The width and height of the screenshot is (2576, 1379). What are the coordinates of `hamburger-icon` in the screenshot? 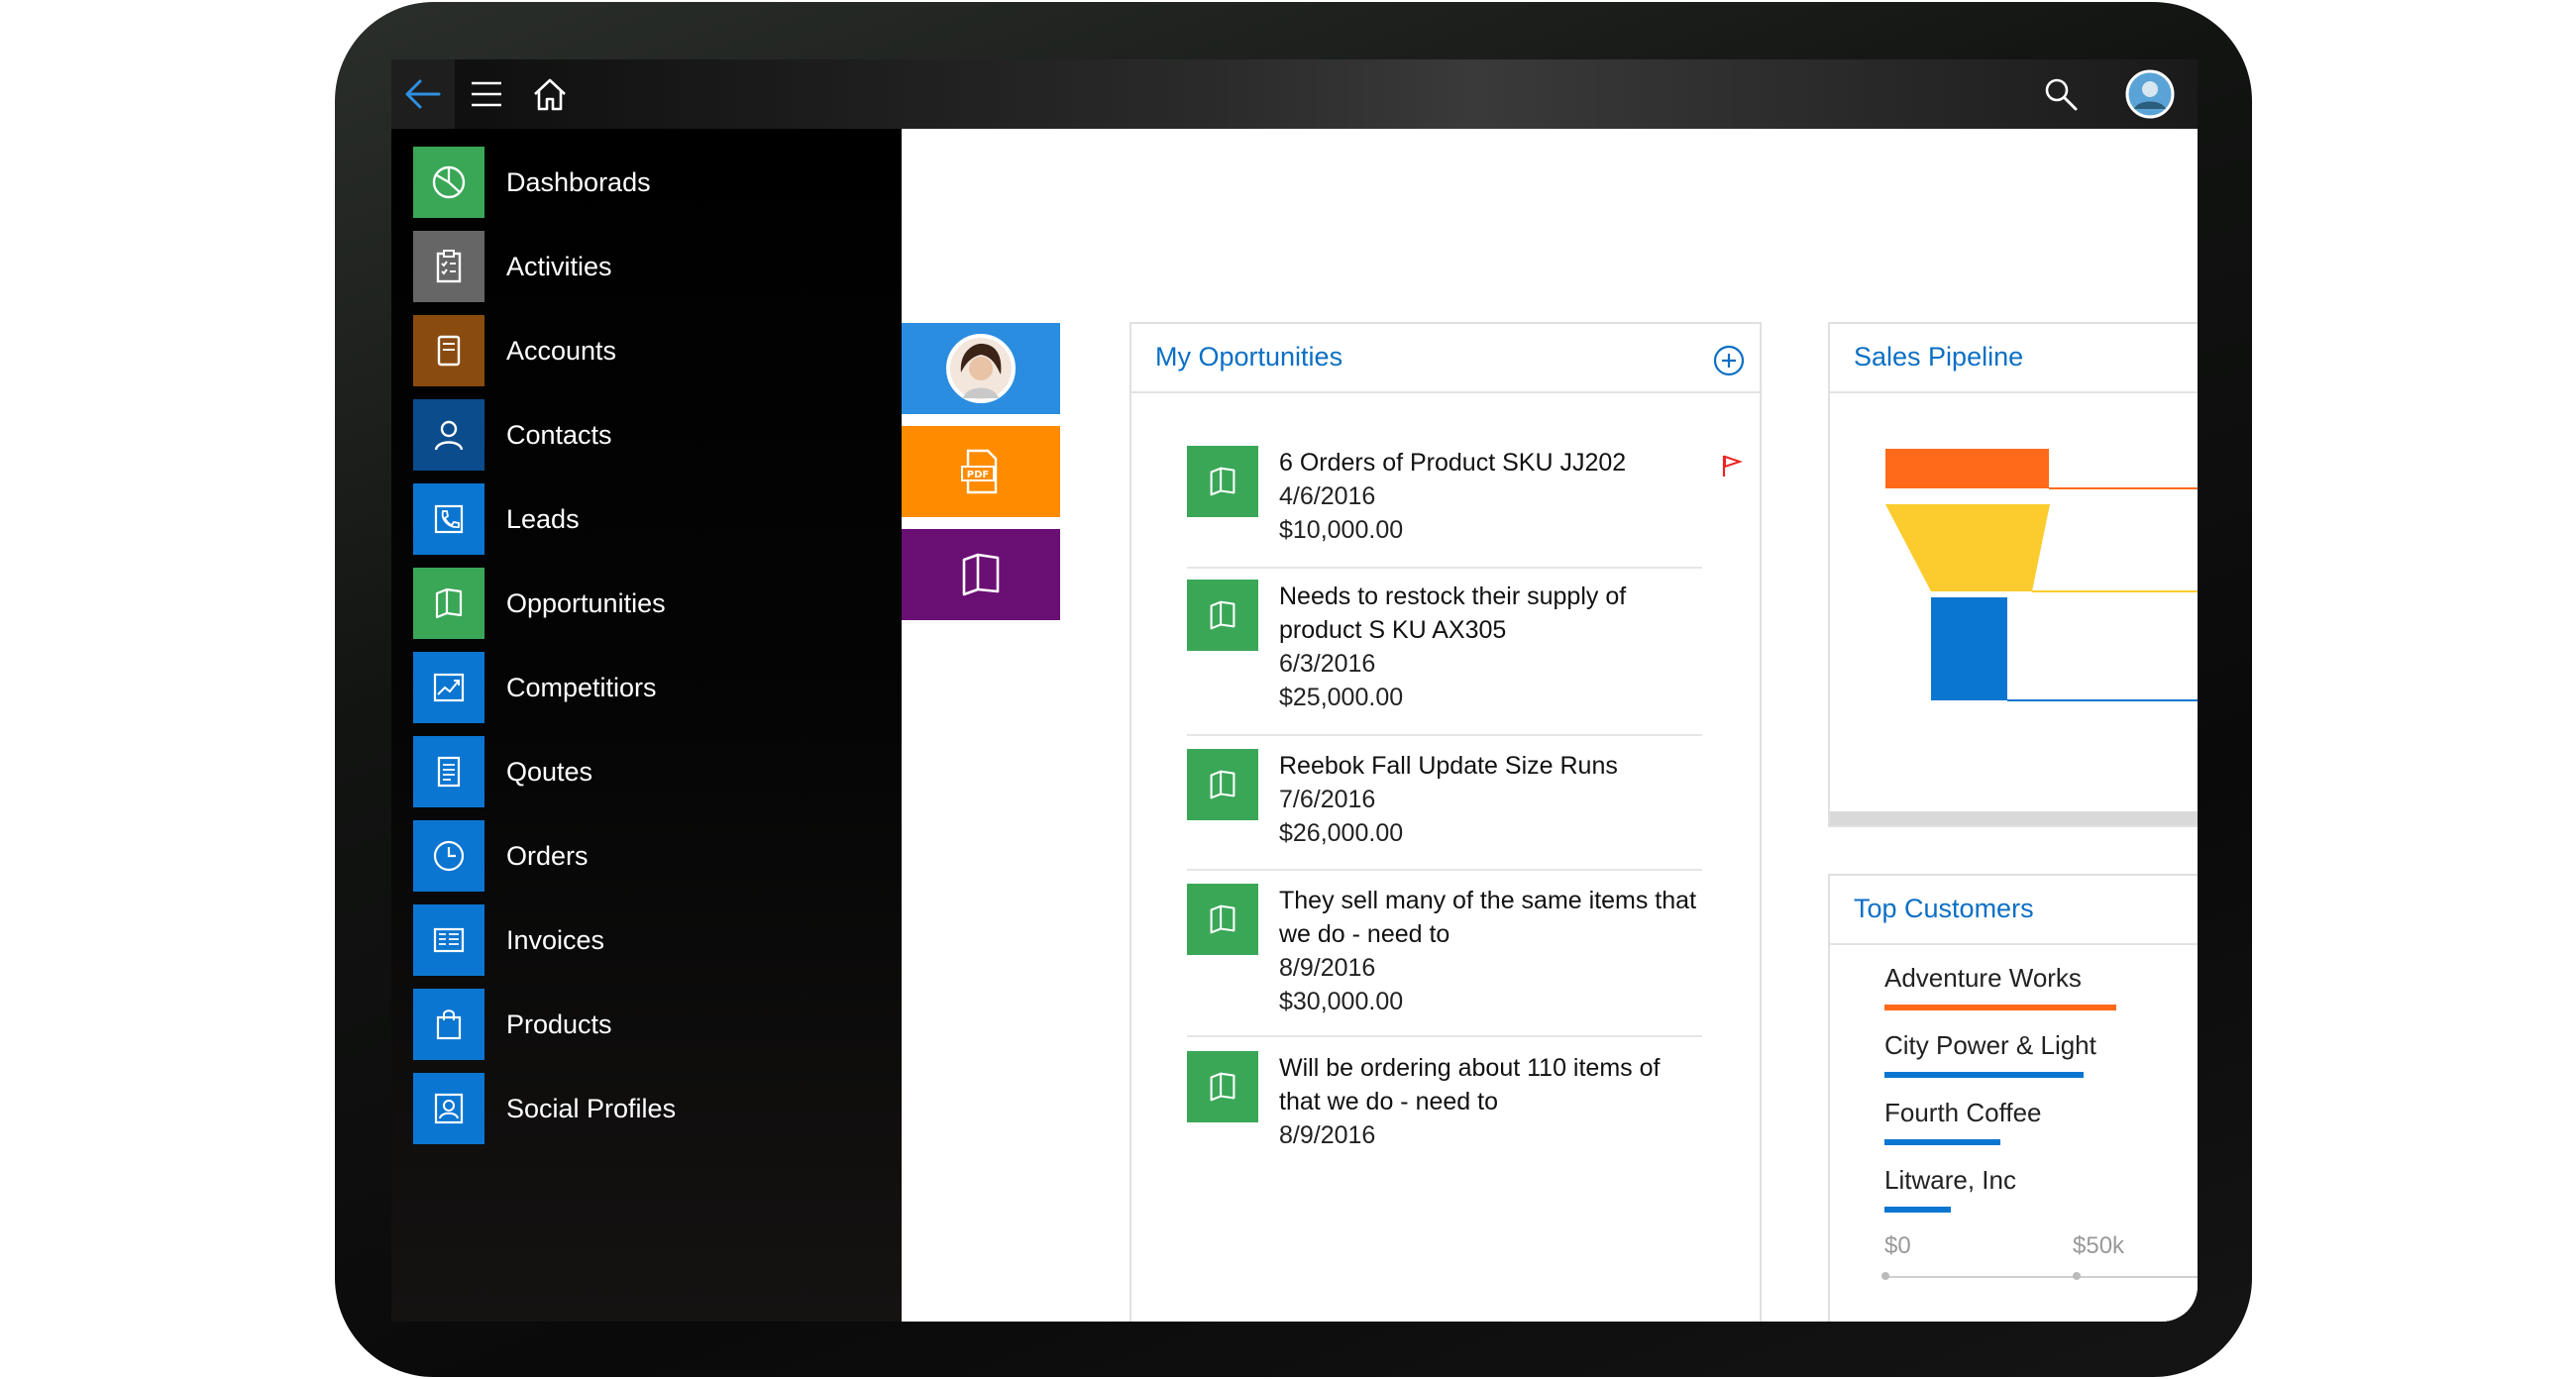 It's located at (486, 94).